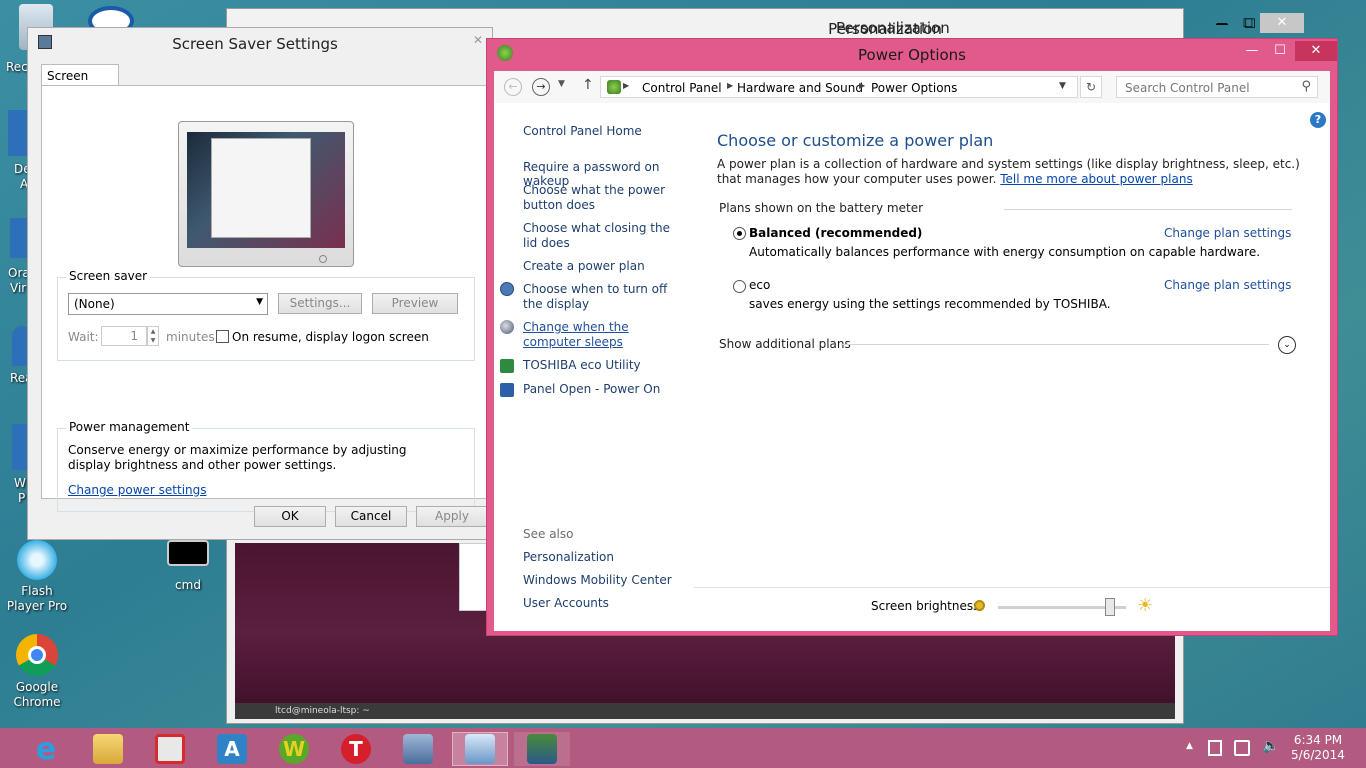 The height and width of the screenshot is (768, 1366). I want to click on screensaver-group-title: Screen saver, so click(108, 276).